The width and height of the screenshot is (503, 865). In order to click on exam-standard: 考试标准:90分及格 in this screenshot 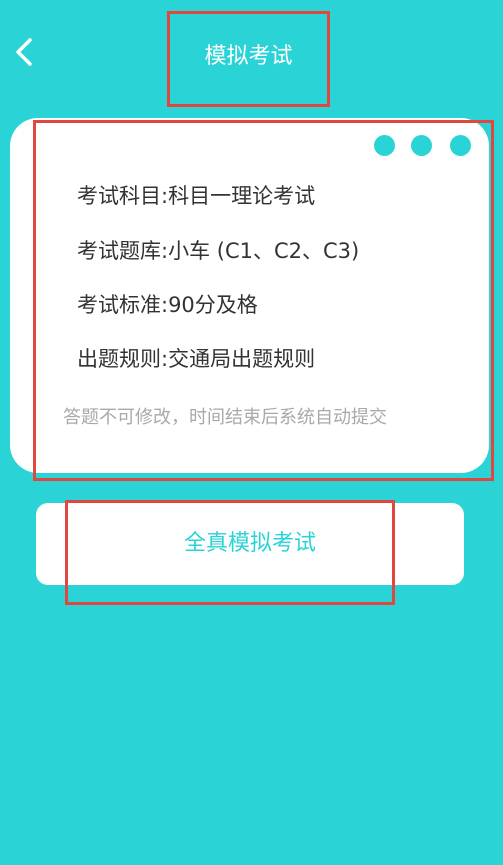, I will do `click(167, 305)`.